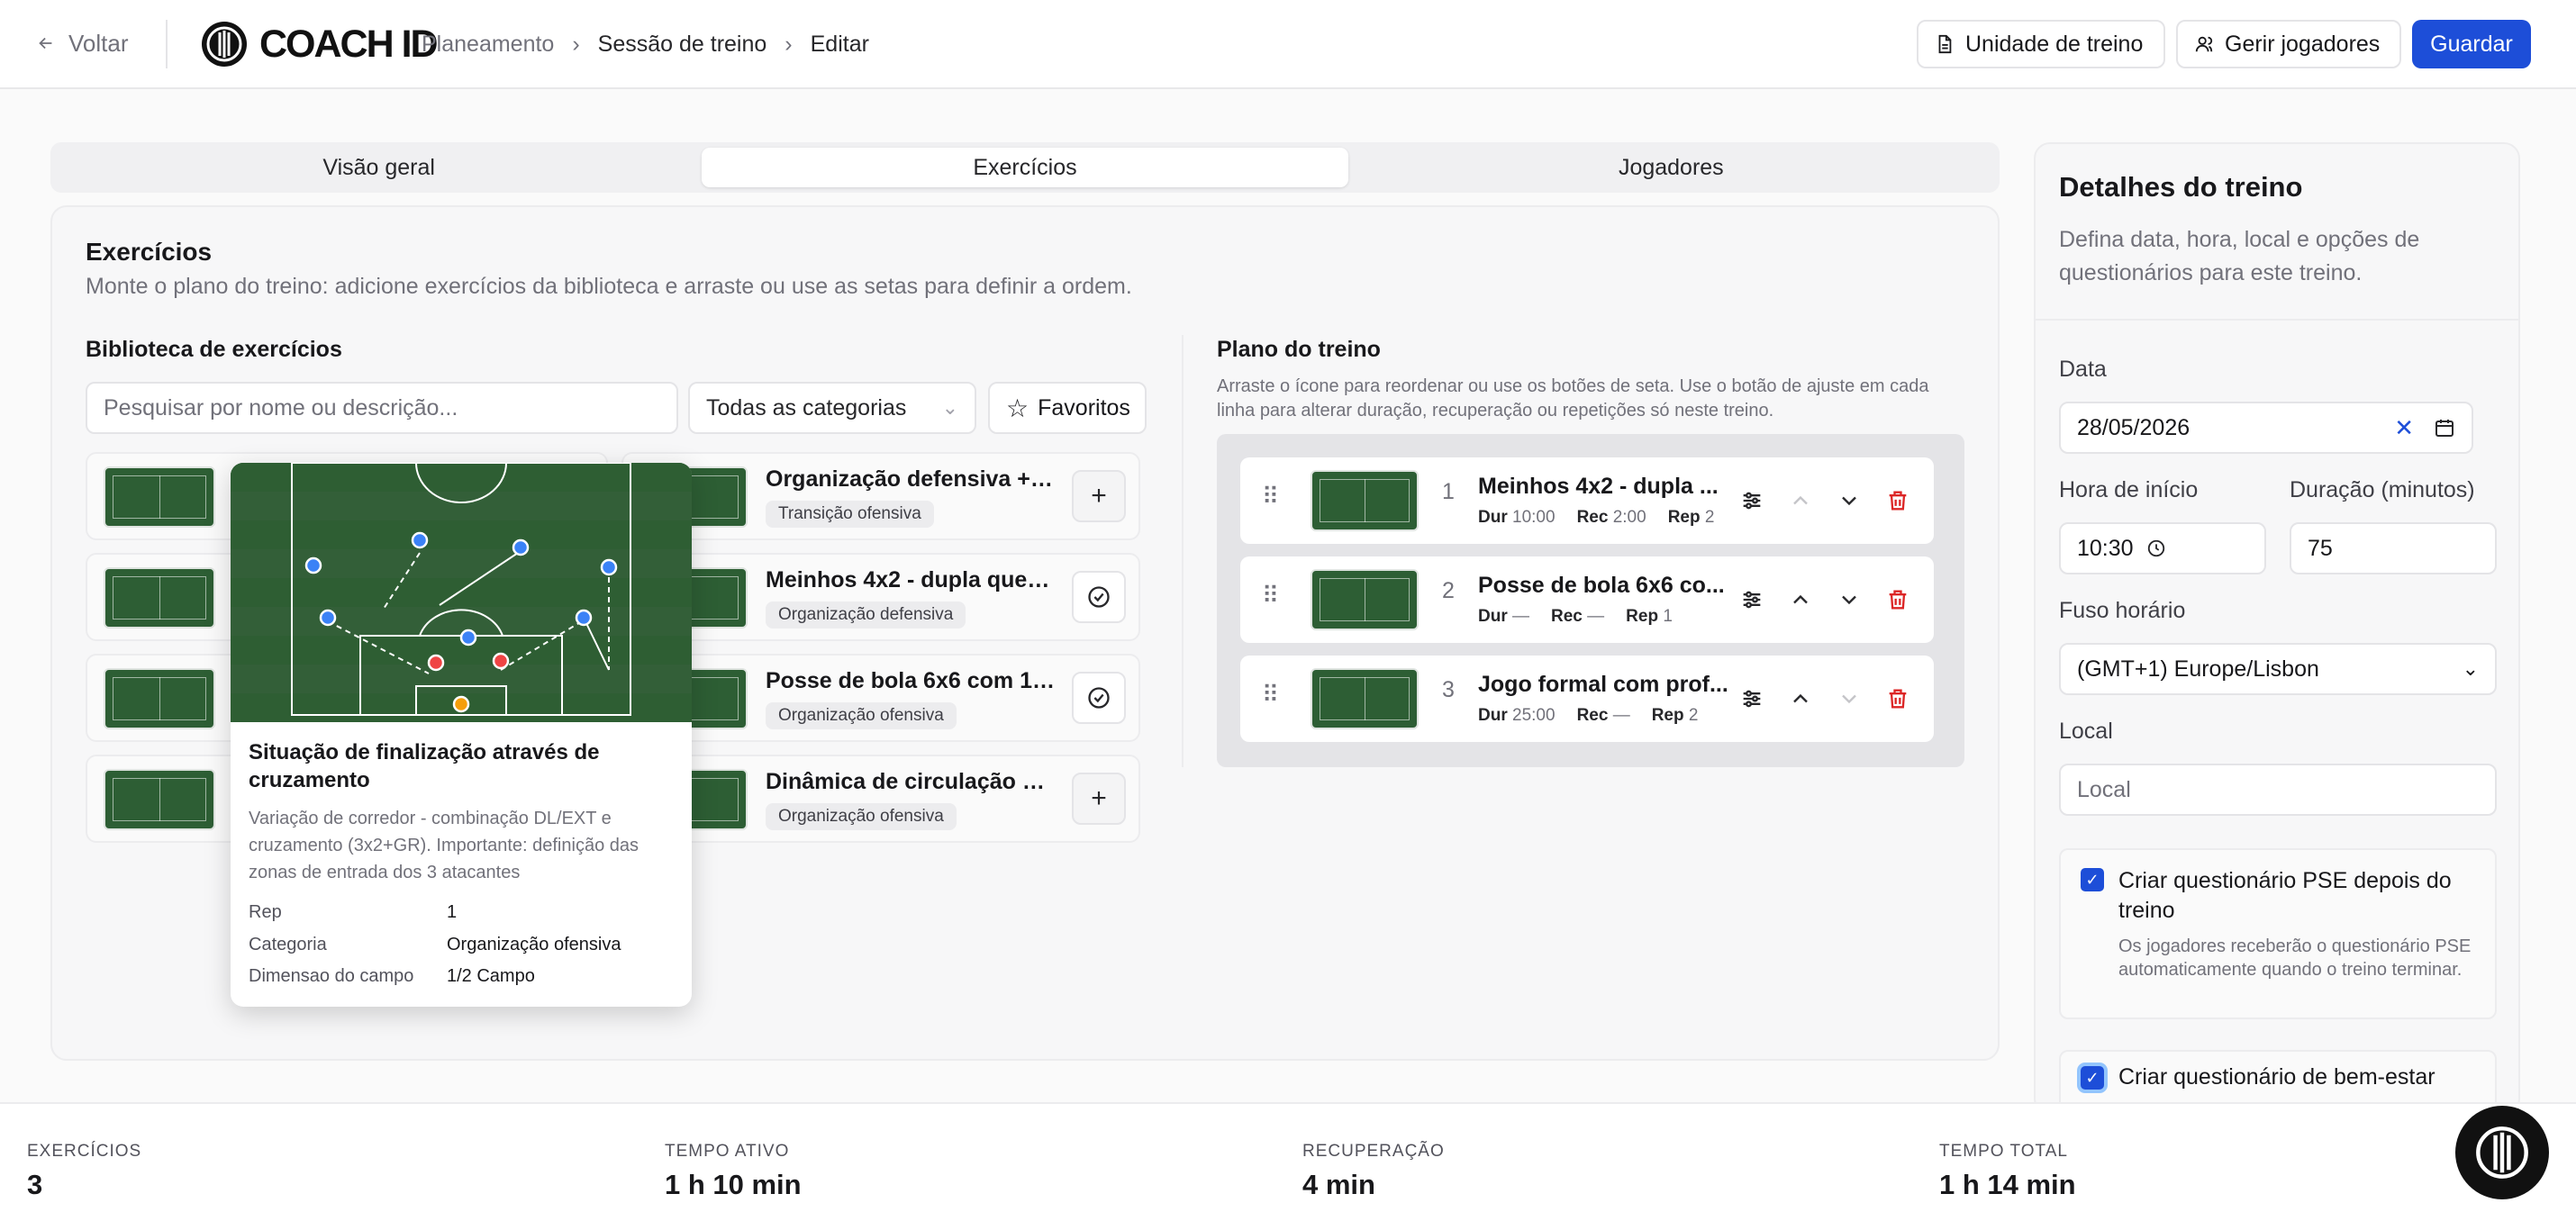 The width and height of the screenshot is (2576, 1221). Describe the element at coordinates (319, 44) in the screenshot. I see `brand-logo: COACH ID` at that location.